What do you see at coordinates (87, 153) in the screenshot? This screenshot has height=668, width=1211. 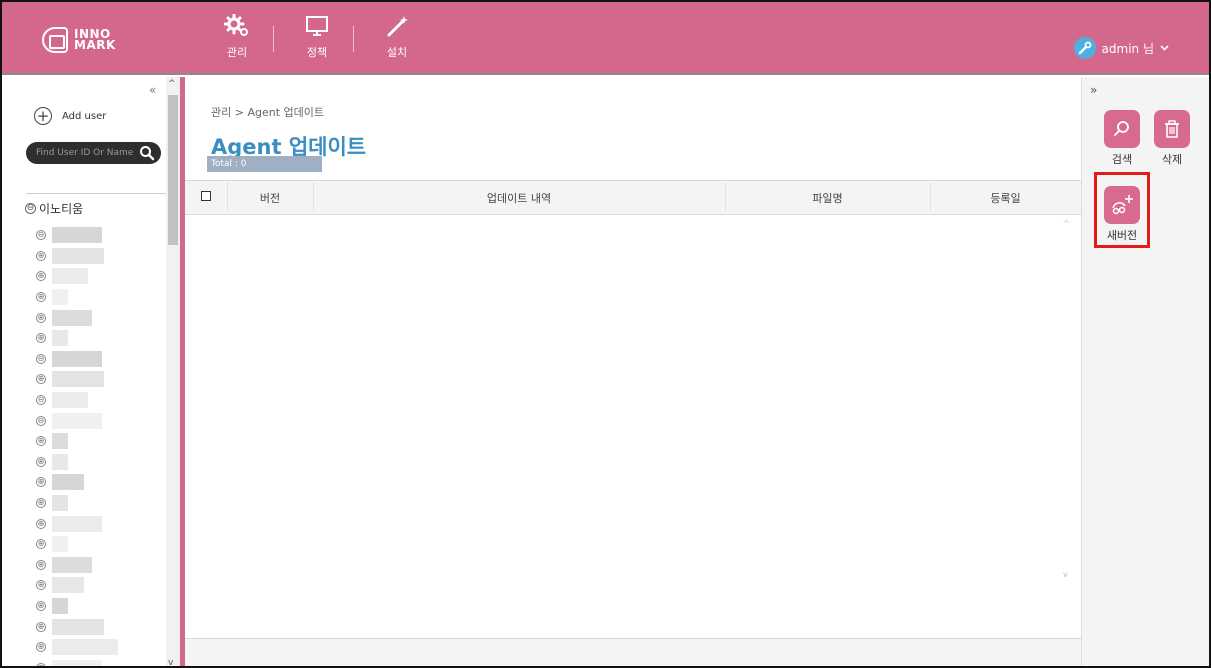 I see `user-search-input` at bounding box center [87, 153].